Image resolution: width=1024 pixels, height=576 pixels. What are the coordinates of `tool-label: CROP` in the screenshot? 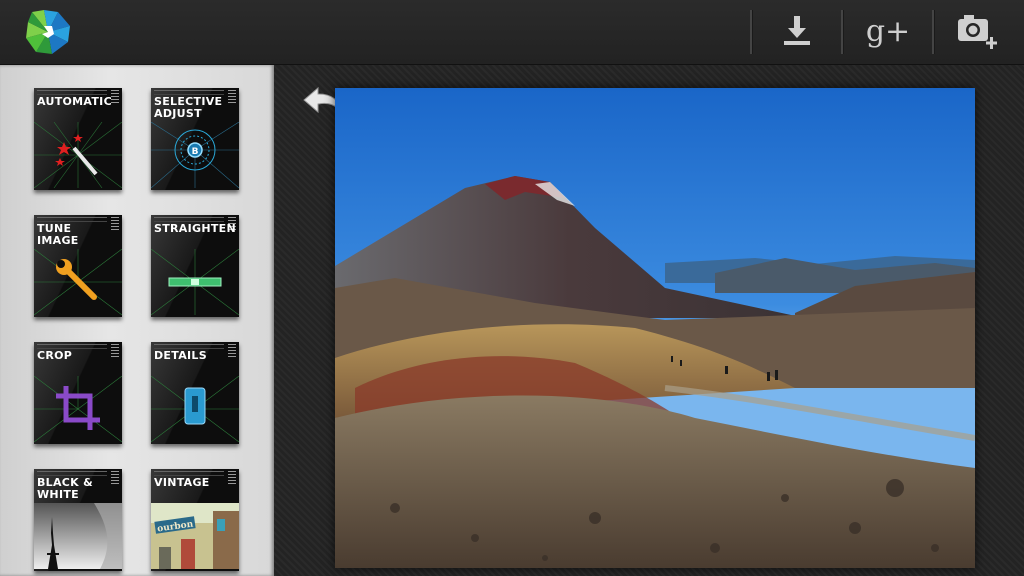 It's located at (55, 355).